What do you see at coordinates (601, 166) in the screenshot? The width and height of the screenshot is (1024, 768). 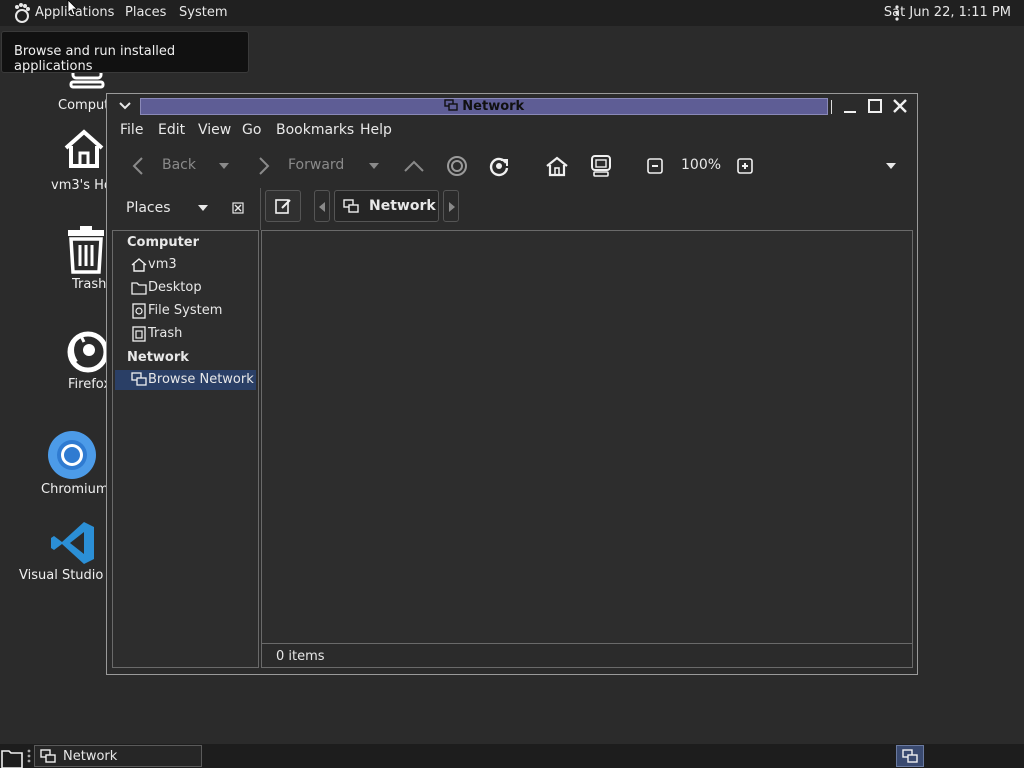 I see `computer-icon` at bounding box center [601, 166].